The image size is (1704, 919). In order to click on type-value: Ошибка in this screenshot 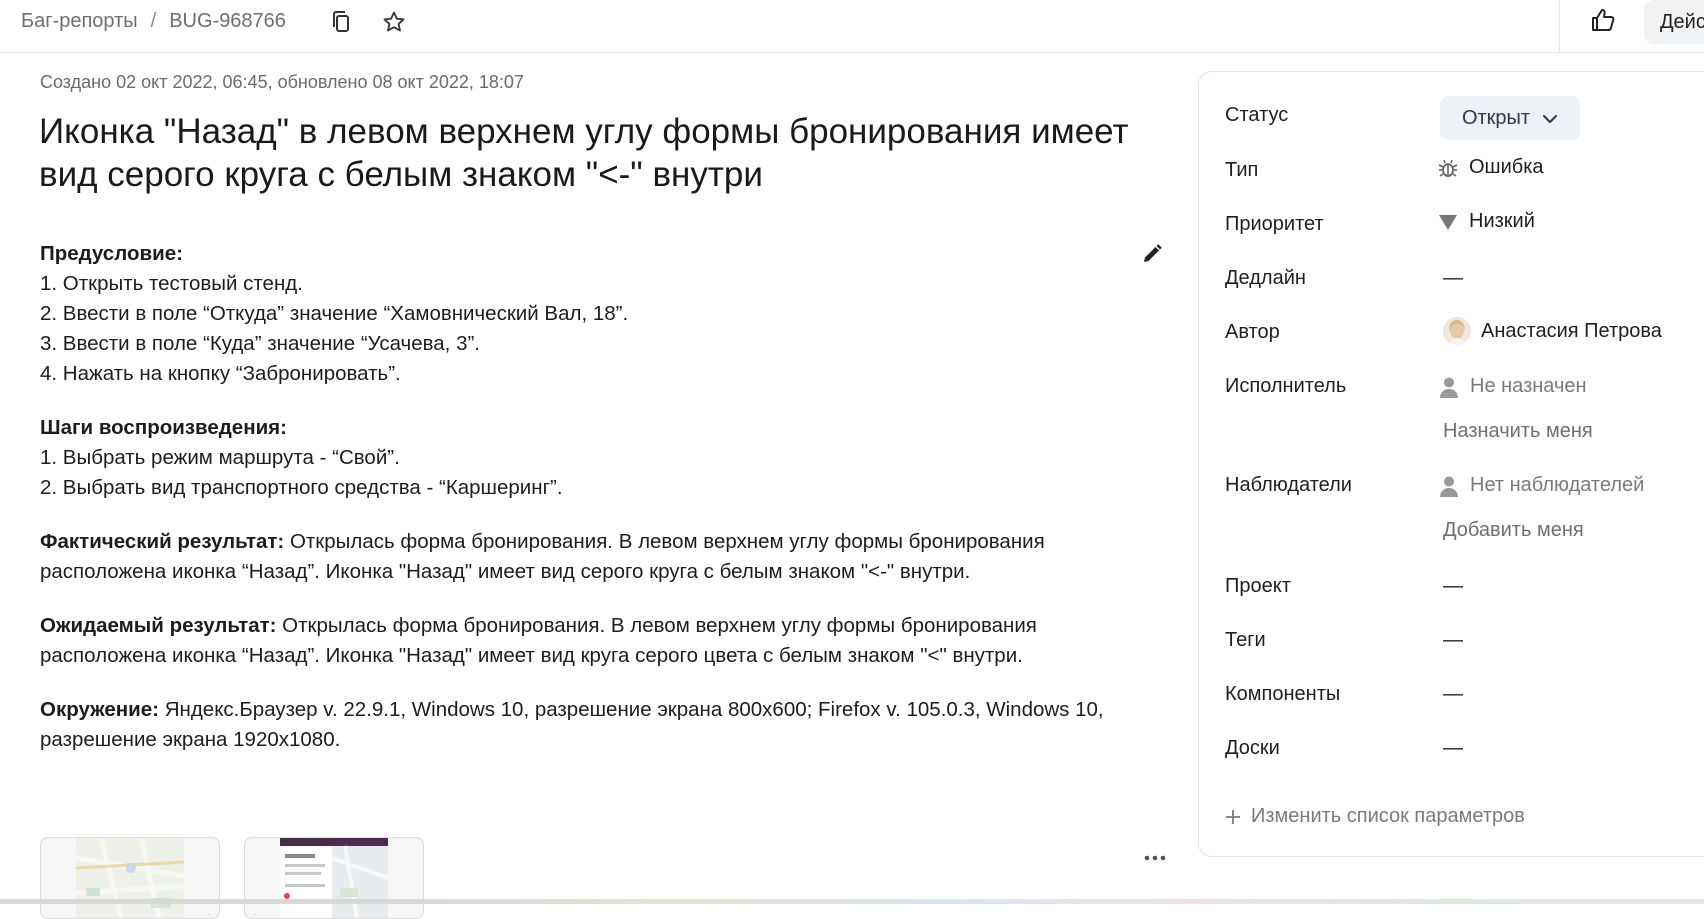, I will do `click(1490, 167)`.